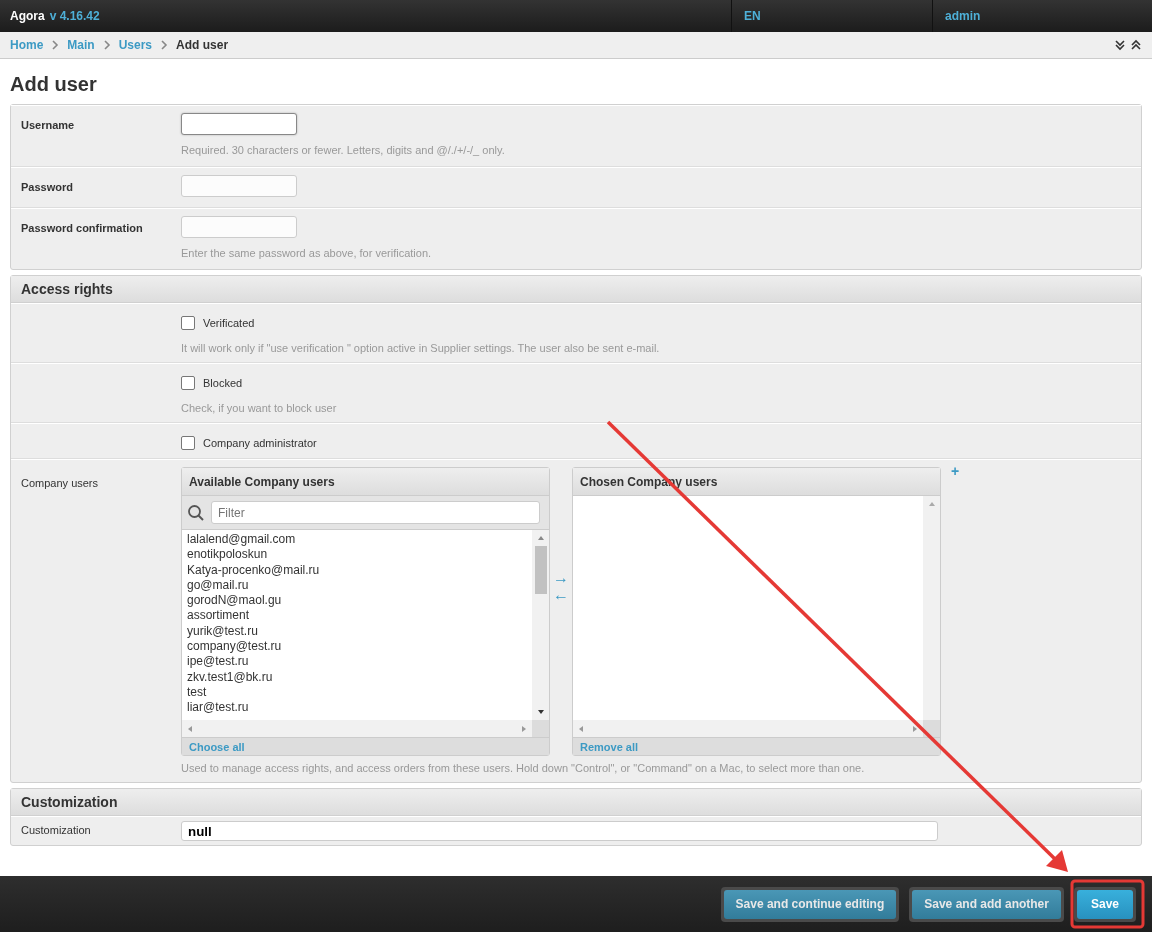  I want to click on version-label: v 4.16.42, so click(74, 16).